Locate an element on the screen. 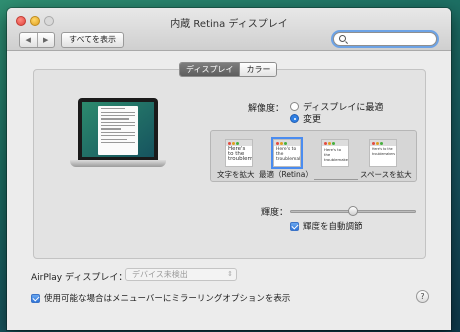 This screenshot has width=460, height=332. brightness-slider is located at coordinates (353, 211).